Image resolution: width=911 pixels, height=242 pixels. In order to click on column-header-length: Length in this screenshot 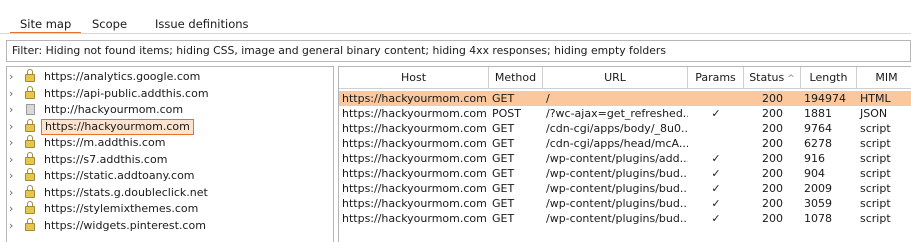, I will do `click(829, 78)`.